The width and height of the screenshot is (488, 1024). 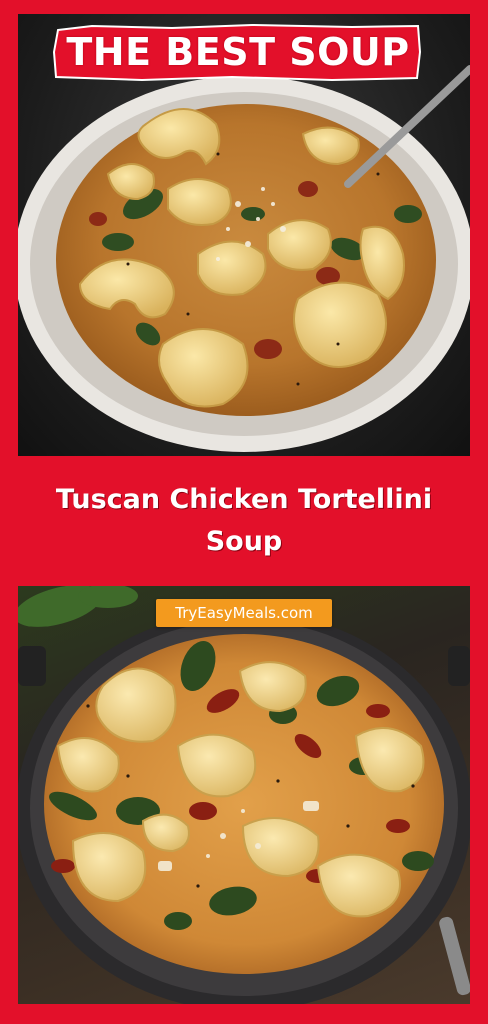 What do you see at coordinates (244, 613) in the screenshot?
I see `site-watermark: TryEasyMeals.com` at bounding box center [244, 613].